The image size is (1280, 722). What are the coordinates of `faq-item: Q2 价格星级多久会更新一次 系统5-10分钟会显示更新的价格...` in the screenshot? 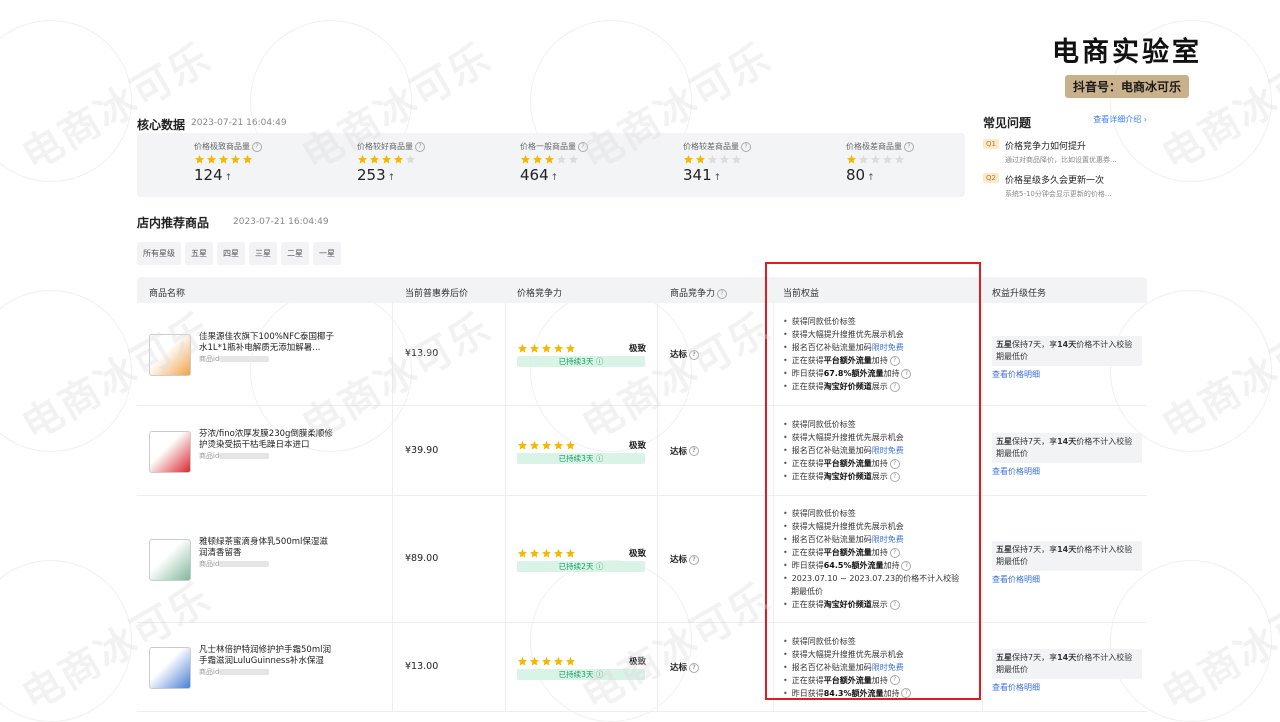 It's located at (1068, 186).